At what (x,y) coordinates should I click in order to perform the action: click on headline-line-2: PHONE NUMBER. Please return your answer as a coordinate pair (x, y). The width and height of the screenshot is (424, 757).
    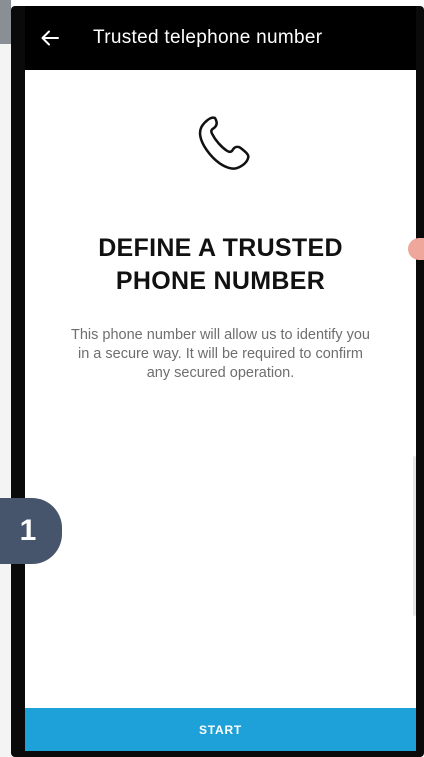
    Looking at the image, I should click on (220, 281).